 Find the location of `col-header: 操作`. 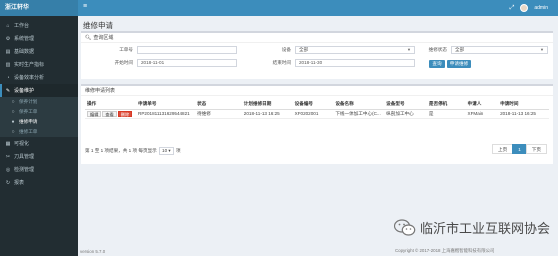

col-header: 操作 is located at coordinates (111, 105).